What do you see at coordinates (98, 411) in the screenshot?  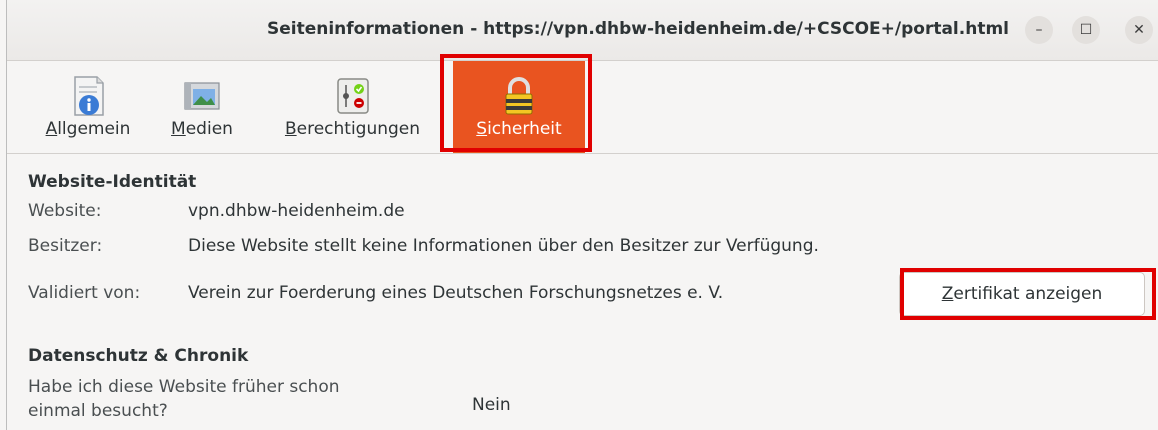 I see `visited-before-label-line2: einmal besucht?` at bounding box center [98, 411].